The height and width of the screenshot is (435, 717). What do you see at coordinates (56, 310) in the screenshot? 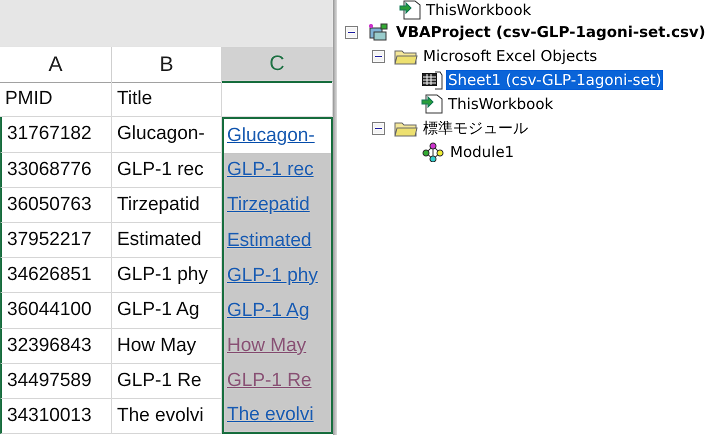
I see `table-cell: 36044100` at bounding box center [56, 310].